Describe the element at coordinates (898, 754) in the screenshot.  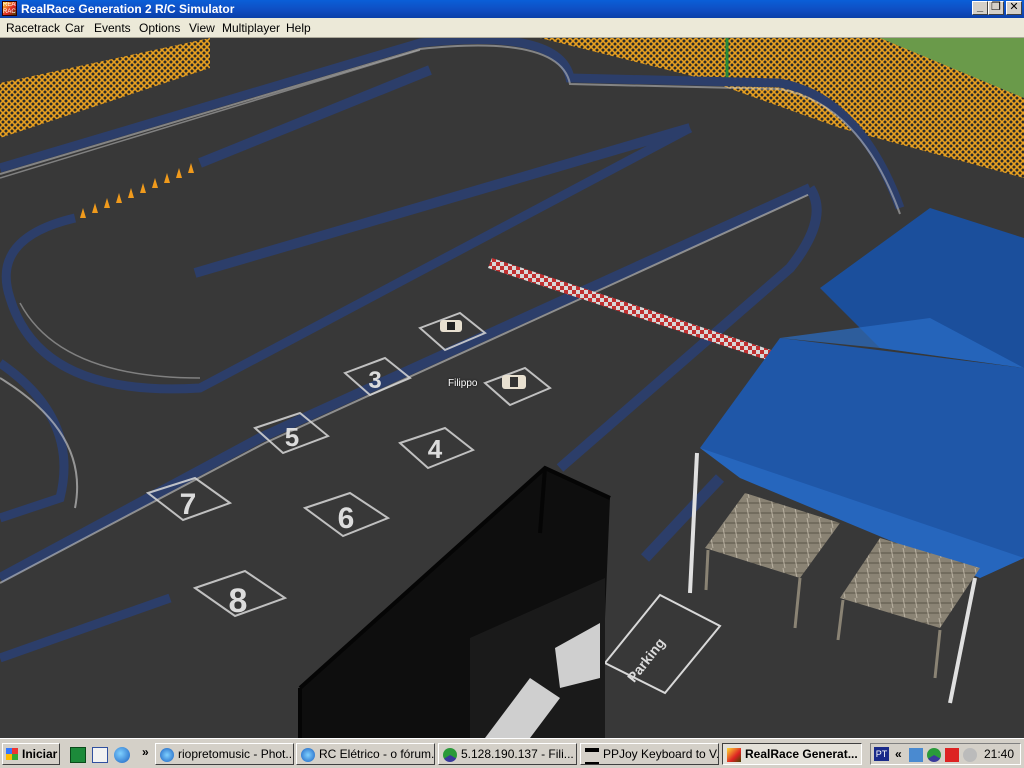
I see `tray-expand-button: «` at that location.